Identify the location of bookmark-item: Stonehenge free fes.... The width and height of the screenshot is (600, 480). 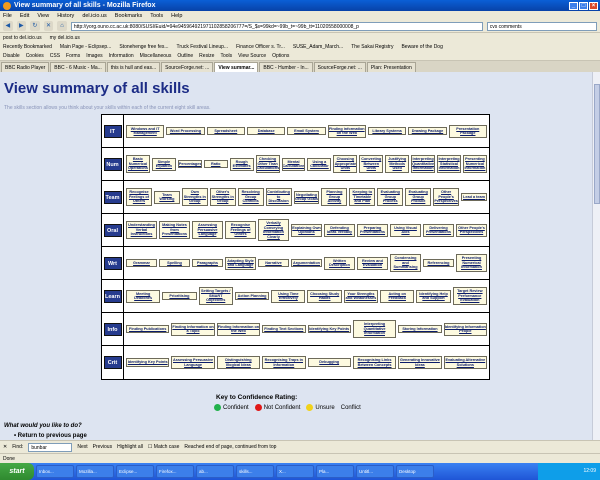
(143, 47).